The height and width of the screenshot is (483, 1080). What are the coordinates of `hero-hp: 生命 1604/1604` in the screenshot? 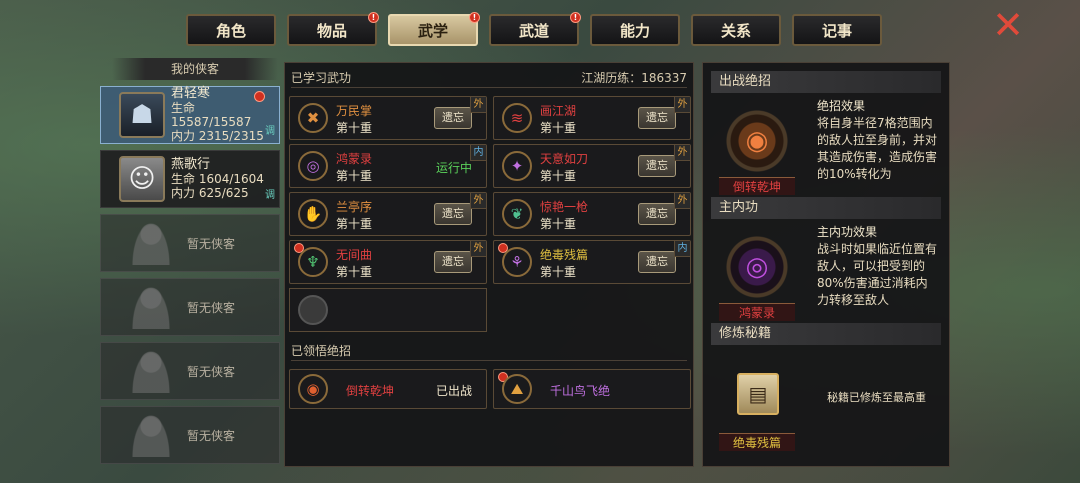 It's located at (217, 179).